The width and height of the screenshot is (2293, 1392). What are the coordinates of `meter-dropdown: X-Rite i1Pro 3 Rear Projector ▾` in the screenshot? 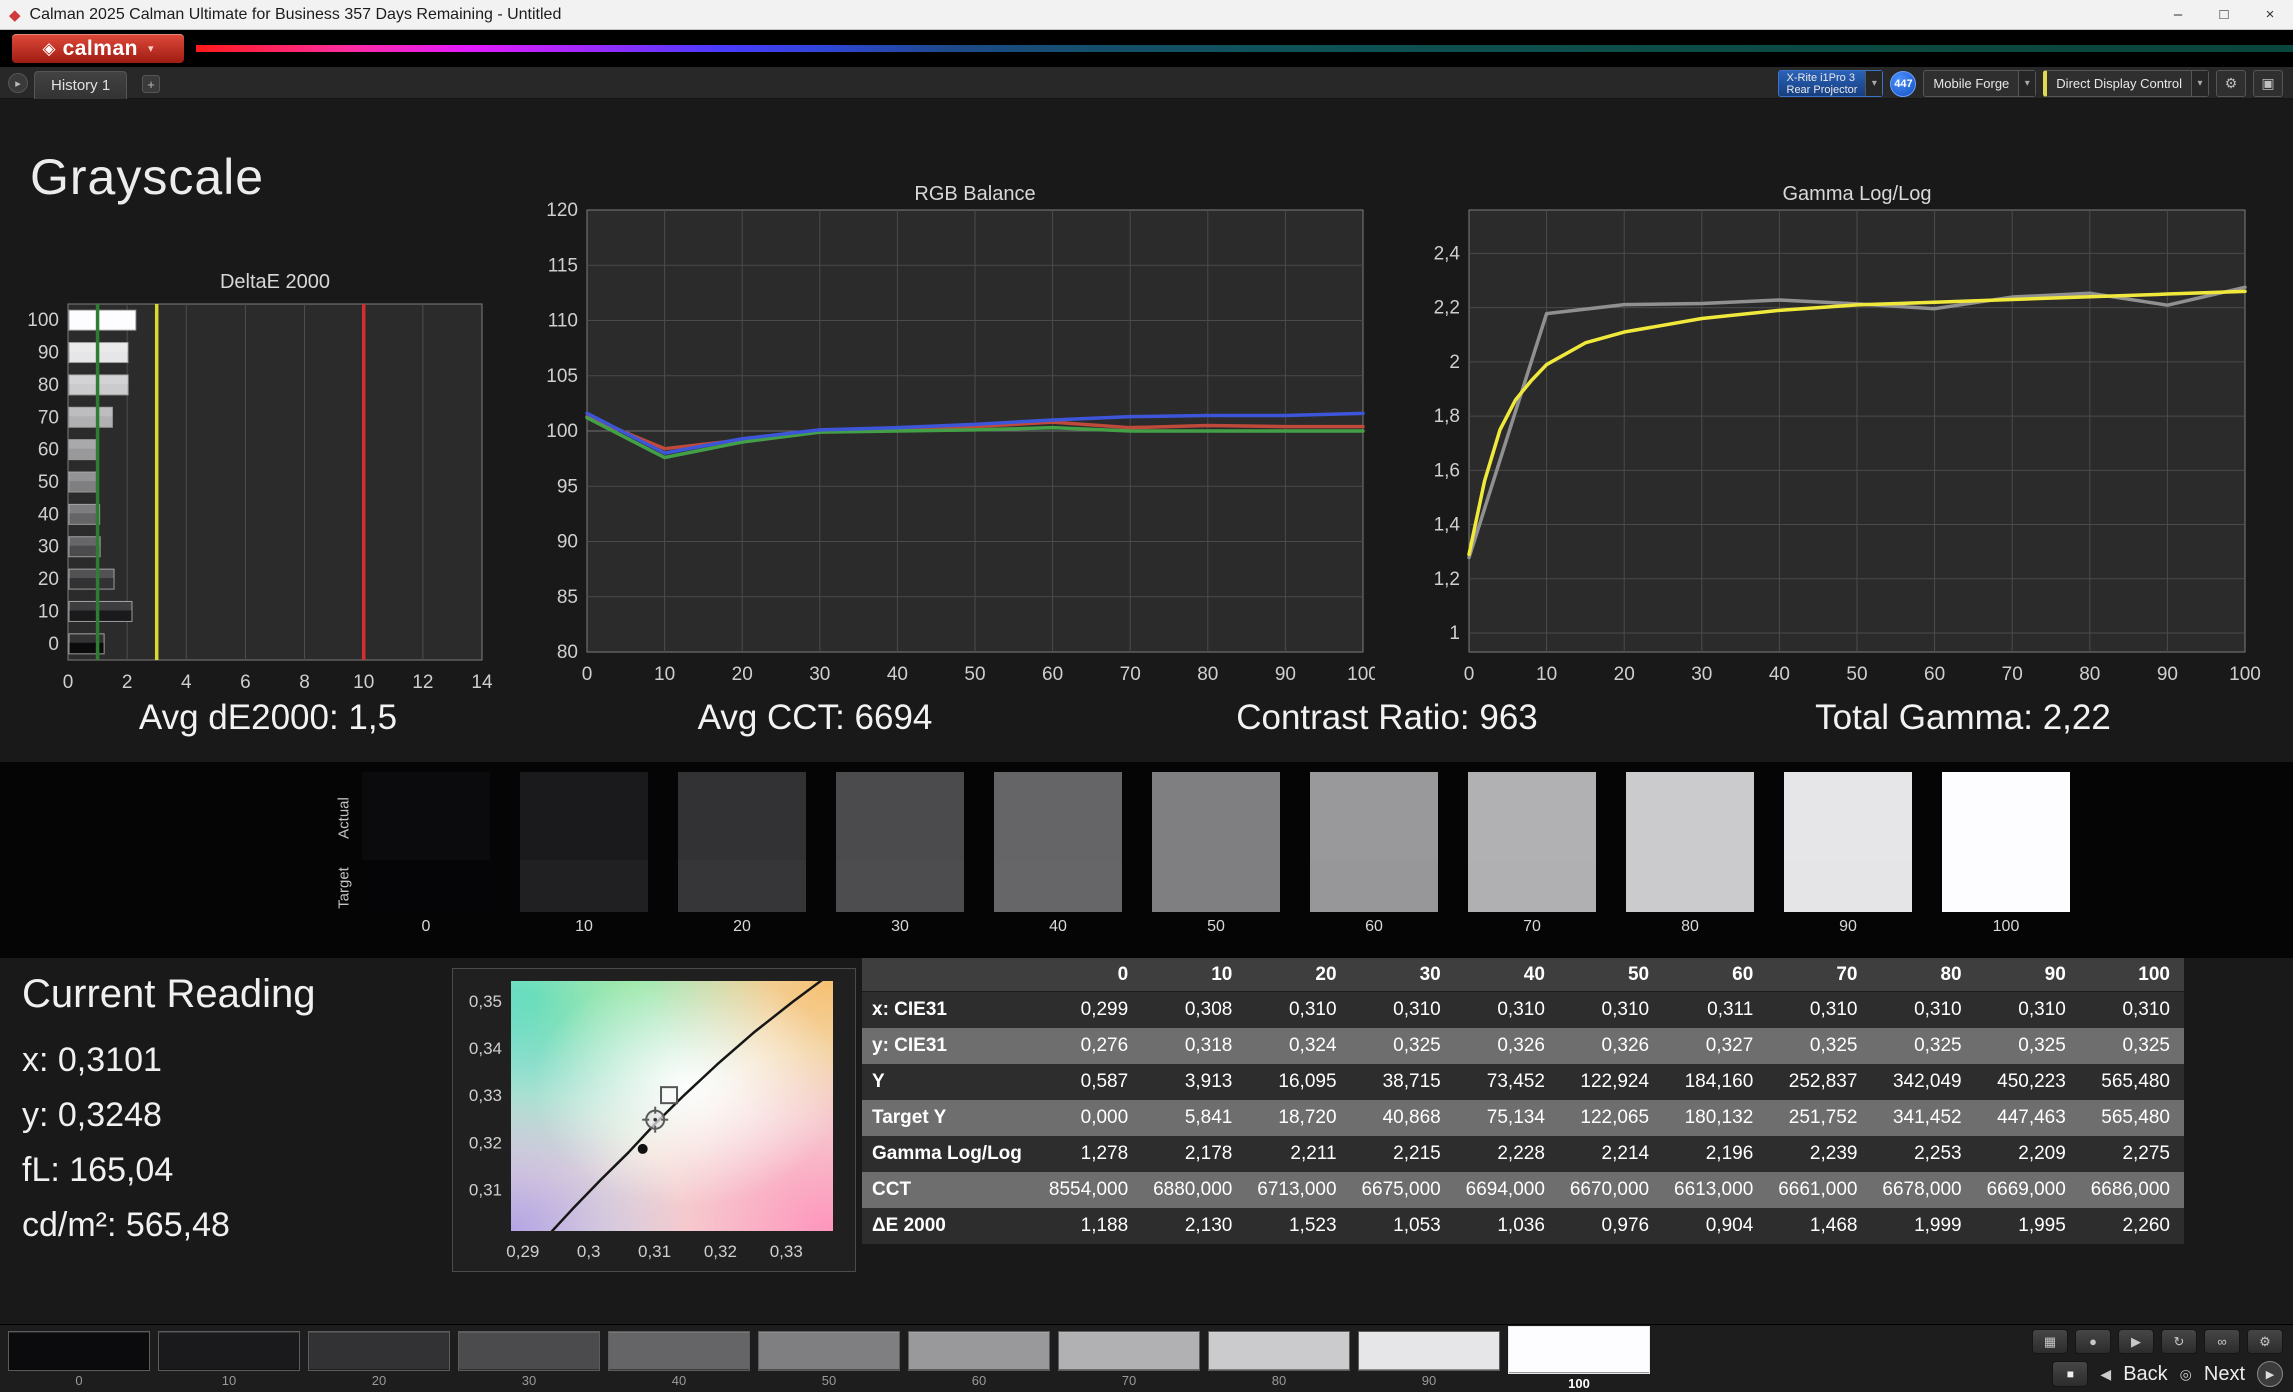 It's located at (1830, 83).